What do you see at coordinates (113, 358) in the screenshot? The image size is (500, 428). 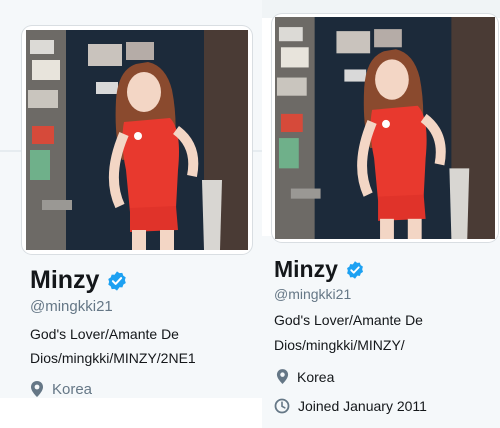 I see `bio-line: Dios/mingkki/MINZY/2NE1` at bounding box center [113, 358].